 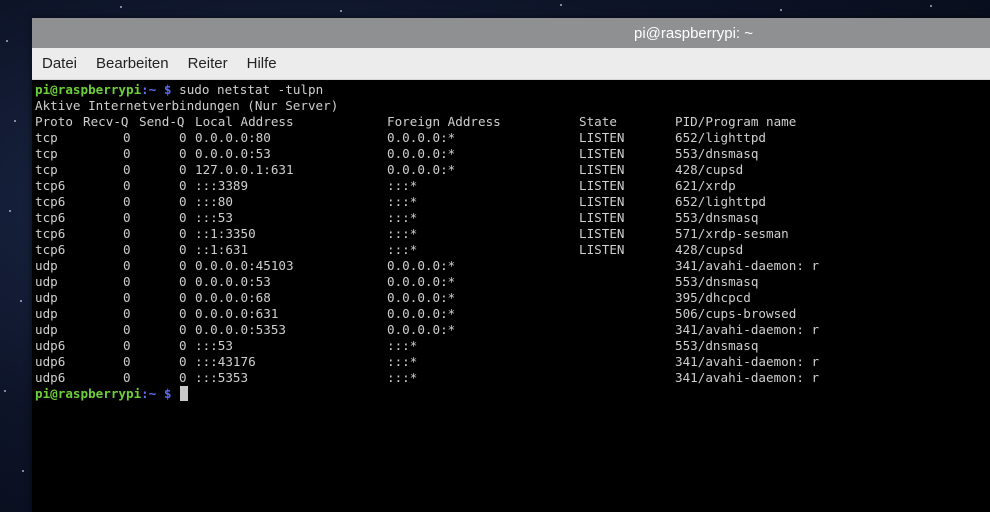 I want to click on header-proto: Proto, so click(x=54, y=121).